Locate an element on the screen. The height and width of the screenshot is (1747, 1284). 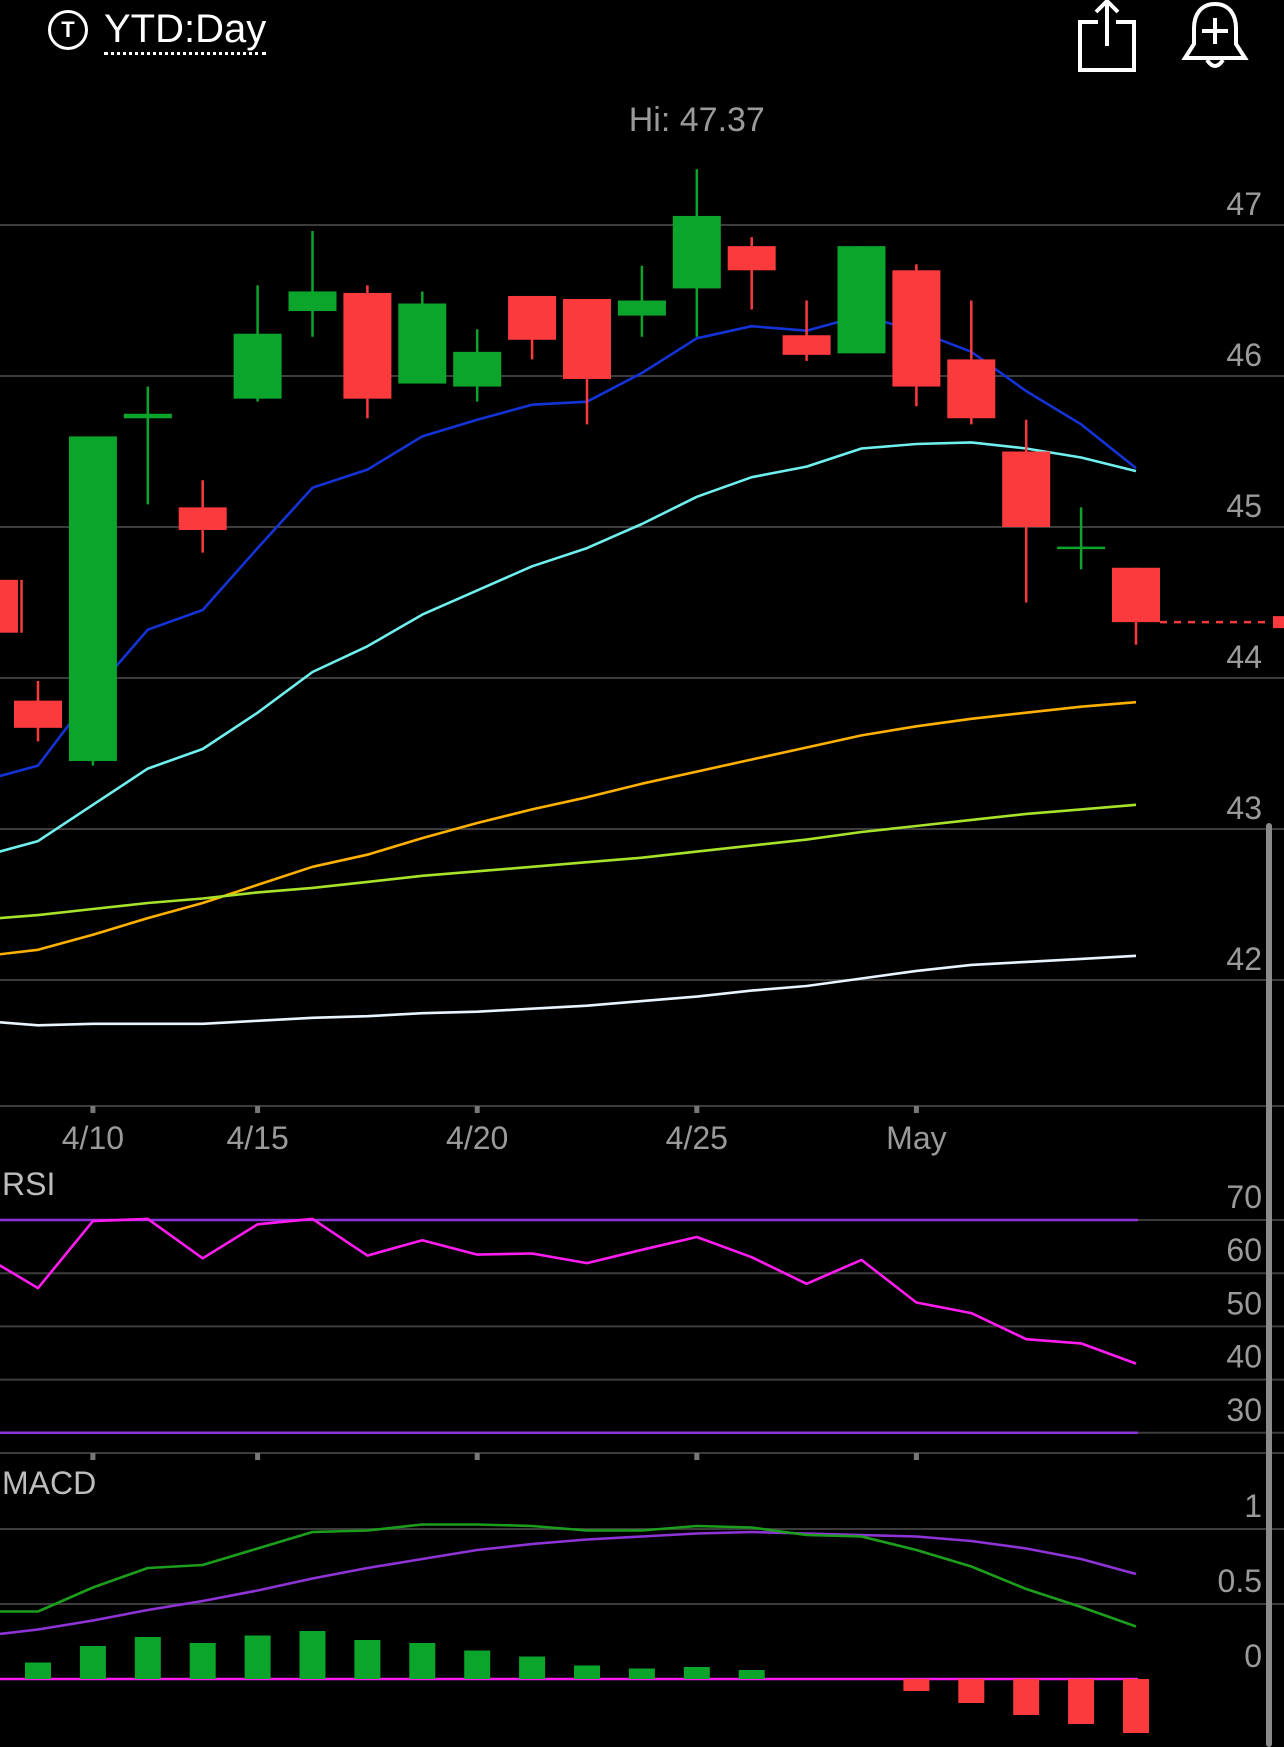
price-axis-tick: 47 is located at coordinates (1244, 204).